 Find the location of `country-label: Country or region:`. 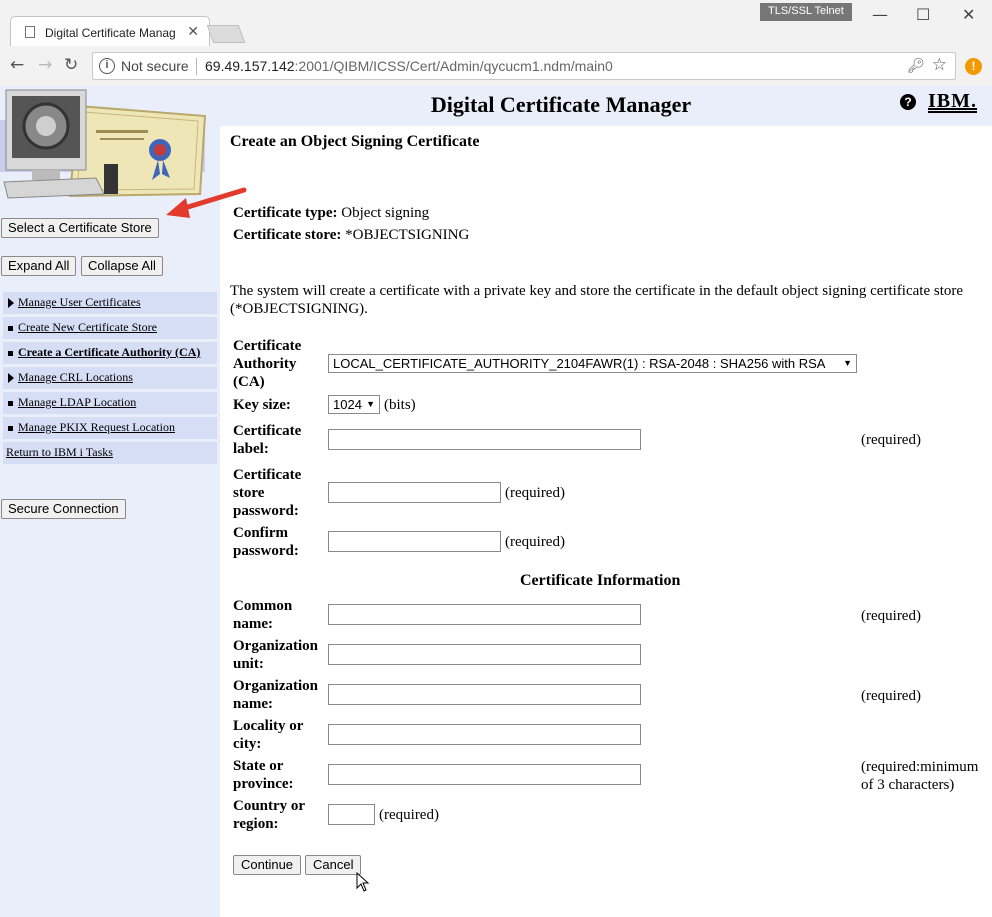

country-label: Country or region: is located at coordinates (269, 815).